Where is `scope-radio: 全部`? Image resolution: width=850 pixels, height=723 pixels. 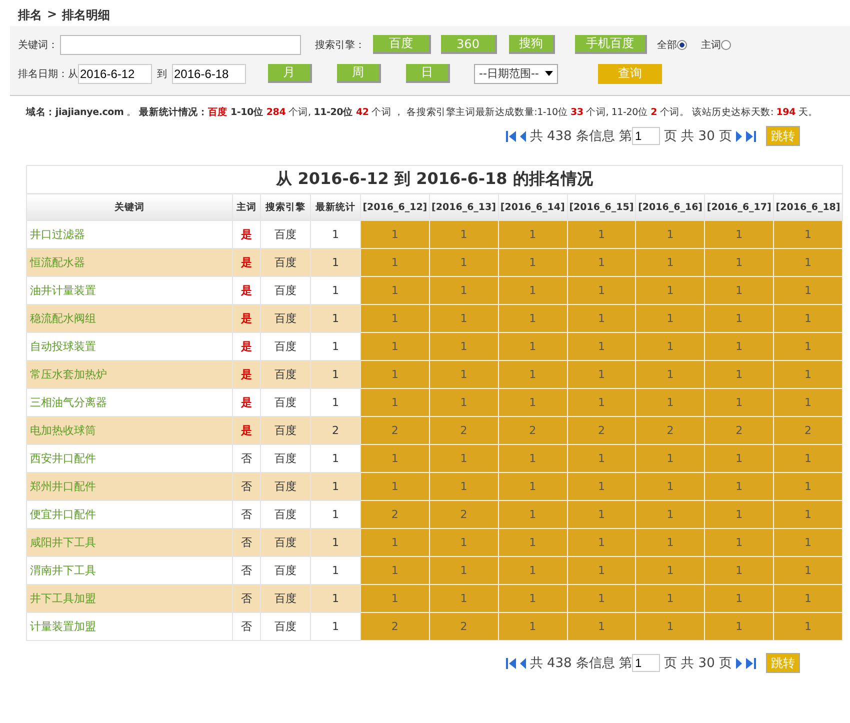 scope-radio: 全部 is located at coordinates (672, 45).